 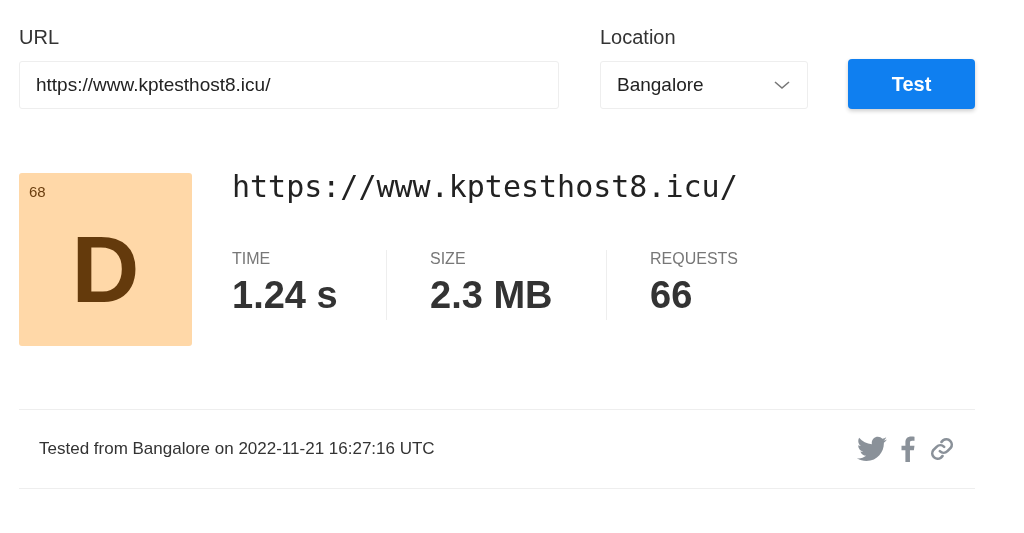 I want to click on test-info-text: Tested from Bangalore on 2022-11-21 16:27:16 UTC, so click(x=237, y=449).